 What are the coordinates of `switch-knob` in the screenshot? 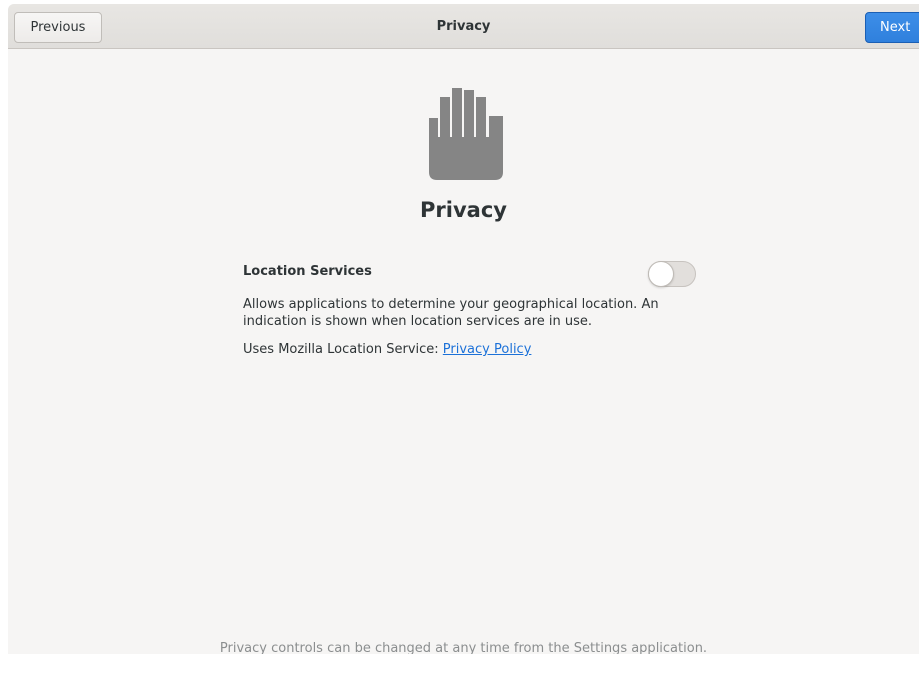 It's located at (661, 274).